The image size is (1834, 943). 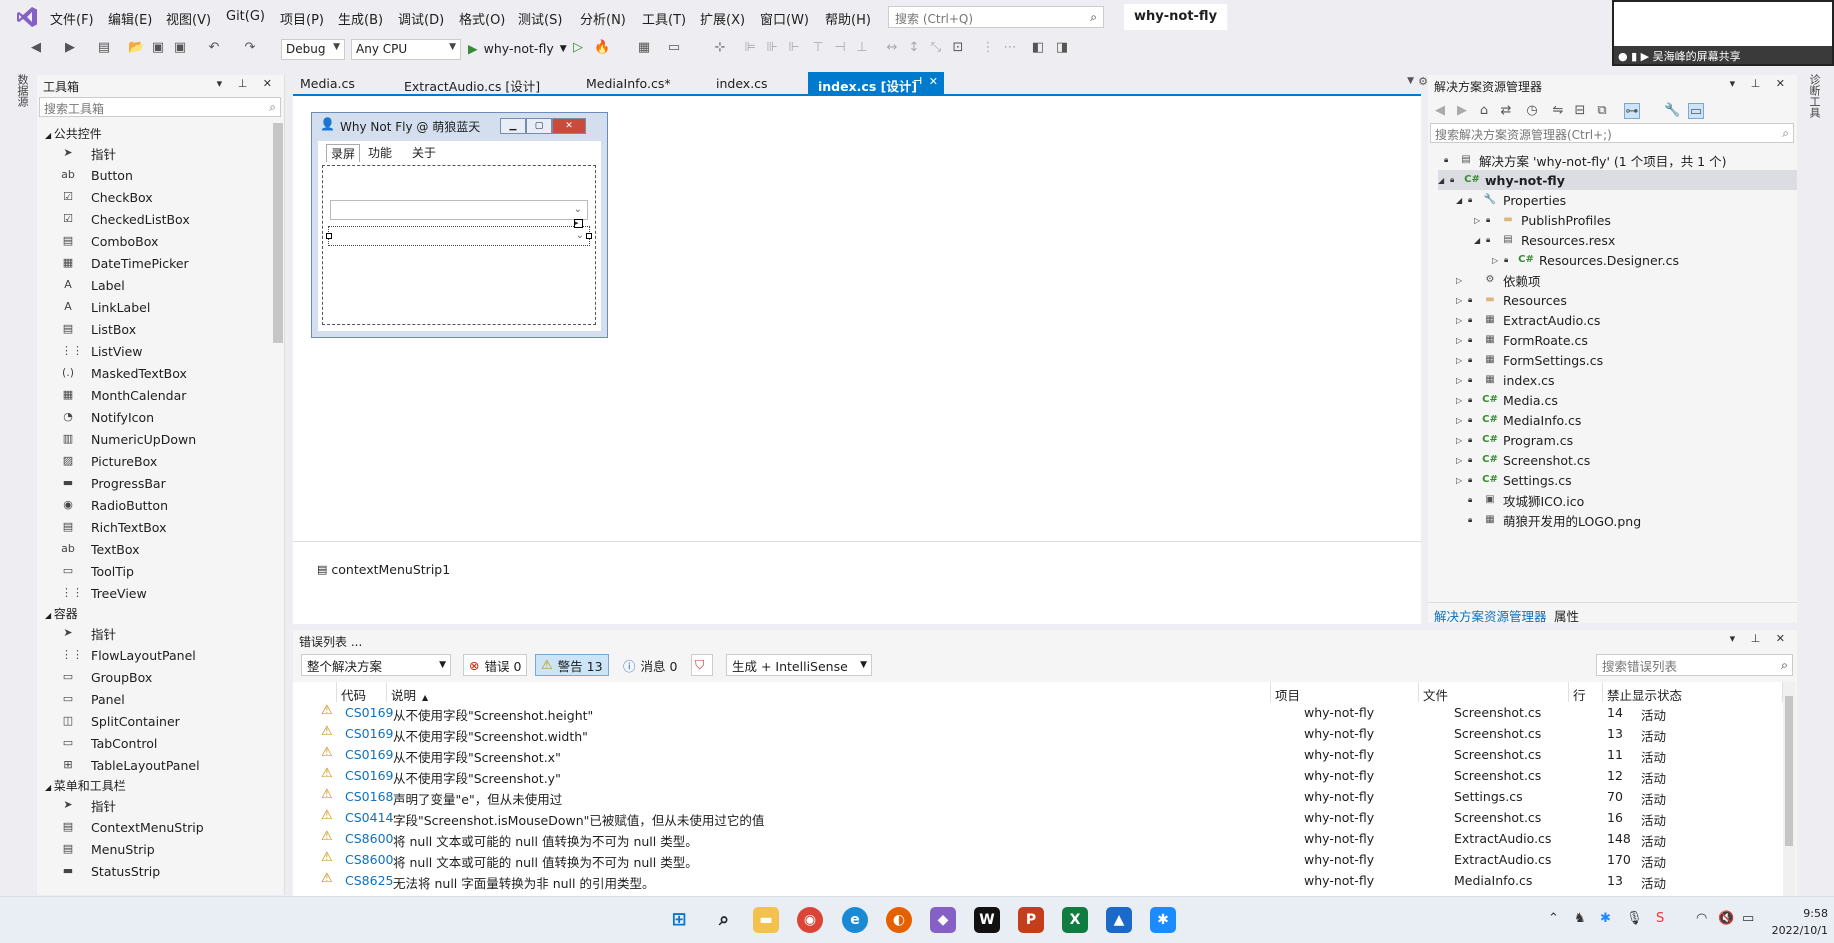 I want to click on back-icon: ◀, so click(x=1440, y=111).